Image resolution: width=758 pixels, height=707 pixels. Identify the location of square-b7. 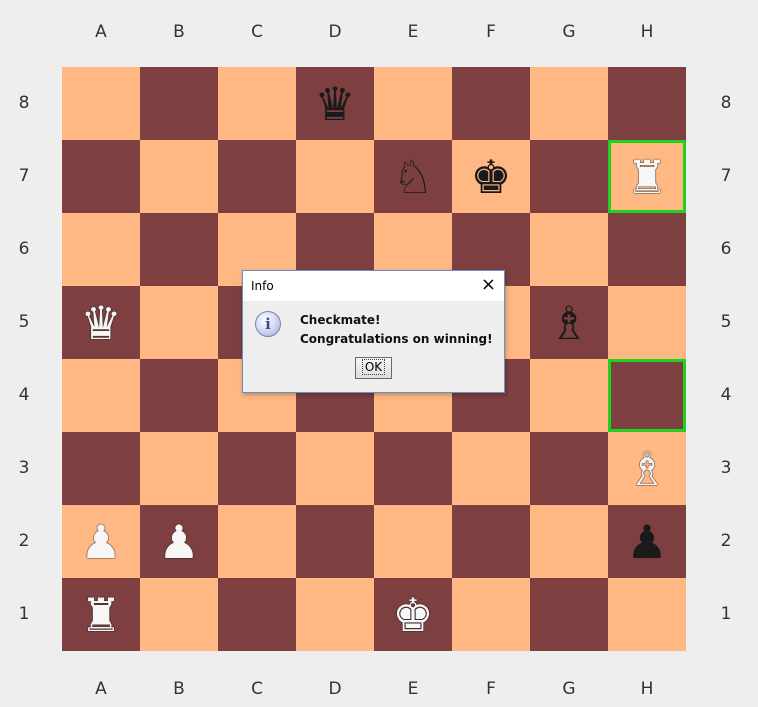
(179, 176).